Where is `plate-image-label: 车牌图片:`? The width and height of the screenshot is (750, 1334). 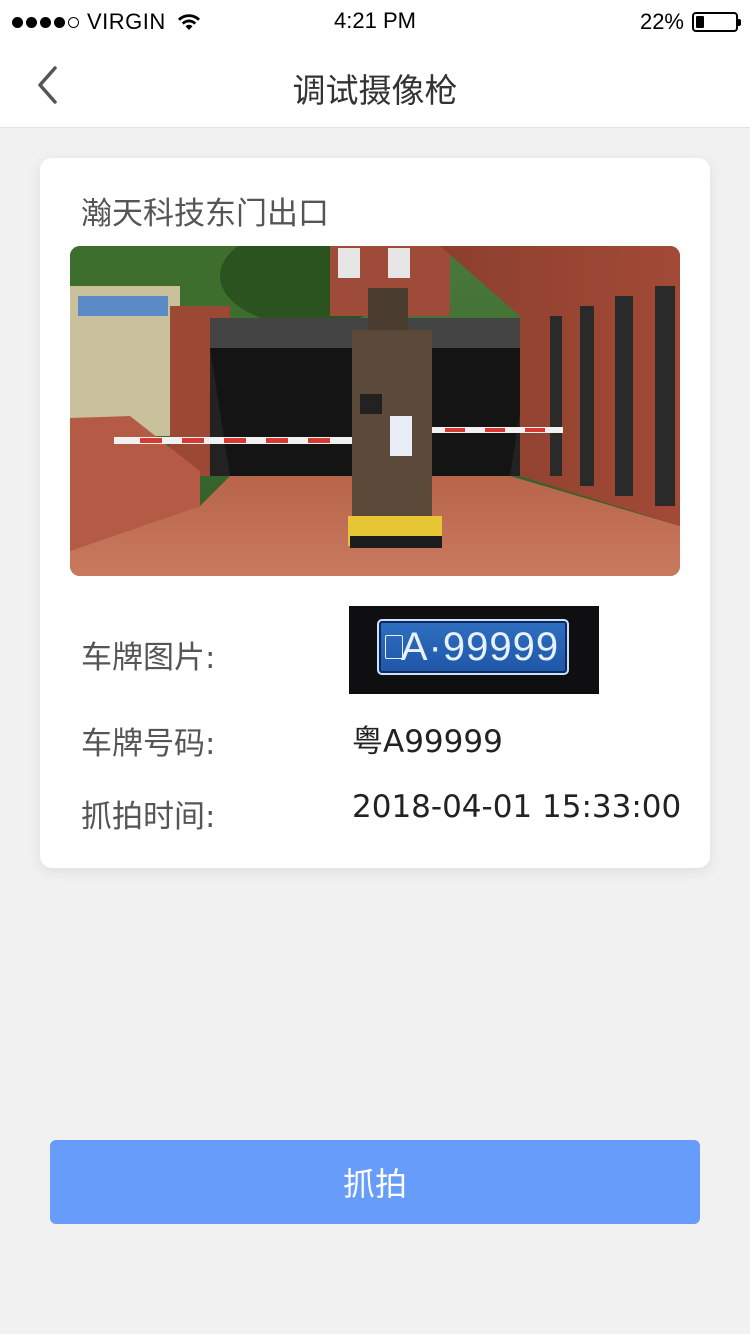
plate-image-label: 车牌图片: is located at coordinates (148, 658).